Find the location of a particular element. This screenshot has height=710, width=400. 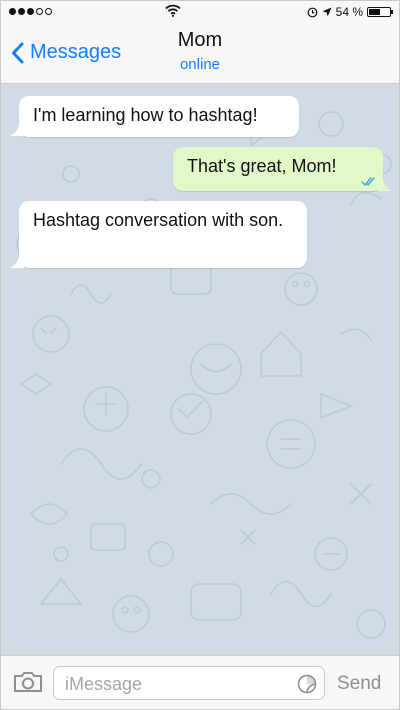

contact-status: online is located at coordinates (200, 64).